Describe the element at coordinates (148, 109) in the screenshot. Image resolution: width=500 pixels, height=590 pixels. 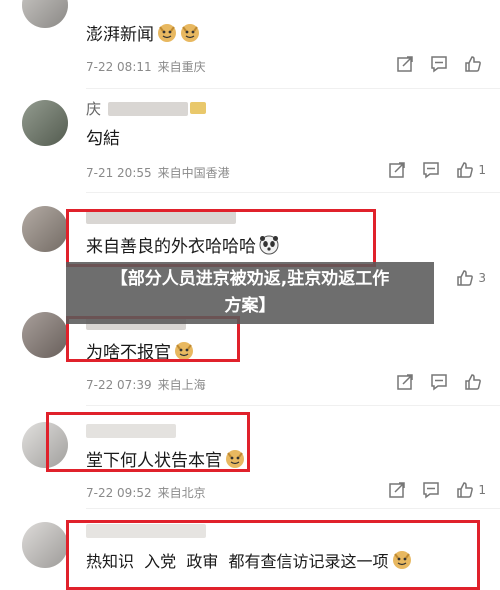
I see `username-blur` at that location.